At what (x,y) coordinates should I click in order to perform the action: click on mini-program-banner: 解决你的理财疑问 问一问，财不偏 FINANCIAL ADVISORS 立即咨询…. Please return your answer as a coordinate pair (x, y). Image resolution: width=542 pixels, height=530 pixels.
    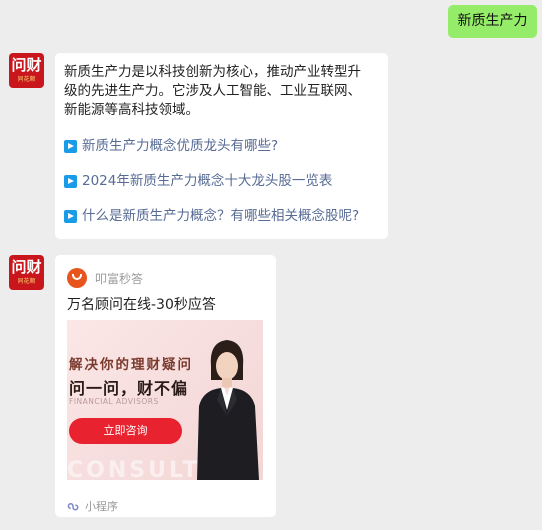
    Looking at the image, I should click on (165, 400).